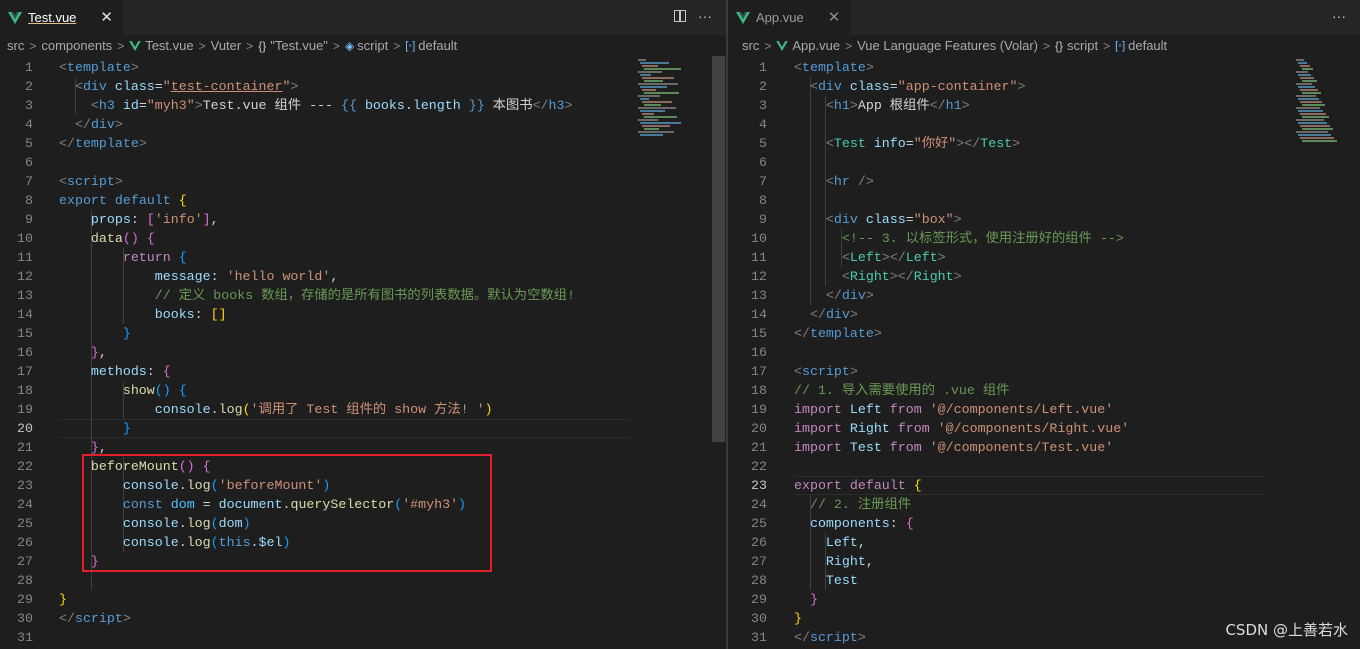 This screenshot has height=649, width=1360. Describe the element at coordinates (169, 276) in the screenshot. I see `code-line: 12 message: 'hello world',` at that location.